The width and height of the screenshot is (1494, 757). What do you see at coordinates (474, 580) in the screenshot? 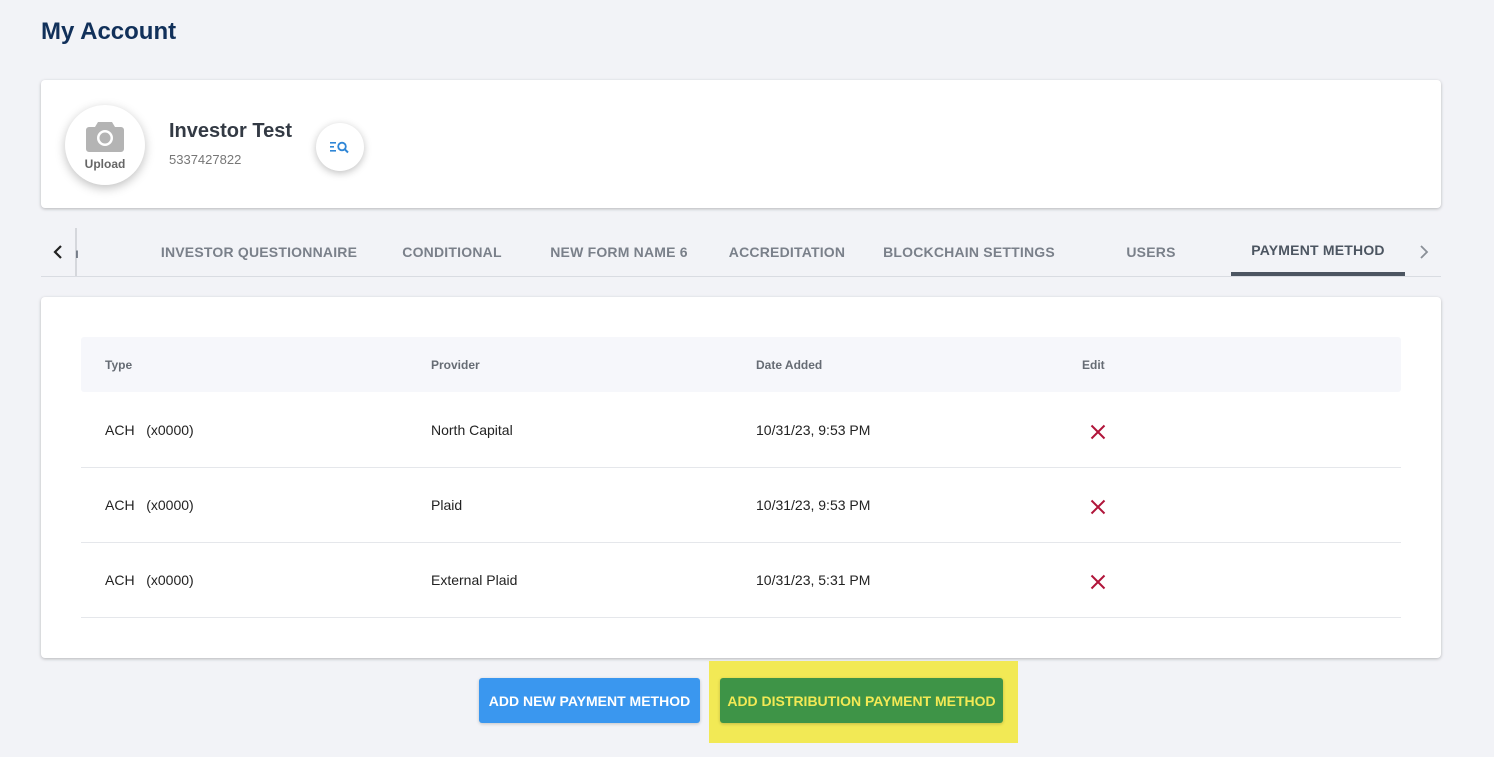
I see `cell-provider: External Plaid` at bounding box center [474, 580].